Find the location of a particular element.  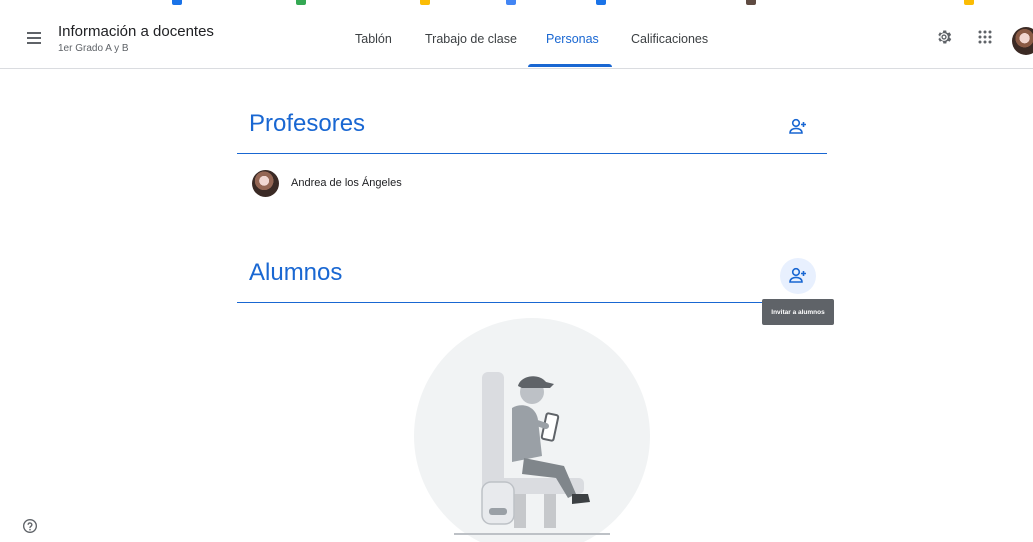

account-avatar is located at coordinates (1022, 41).